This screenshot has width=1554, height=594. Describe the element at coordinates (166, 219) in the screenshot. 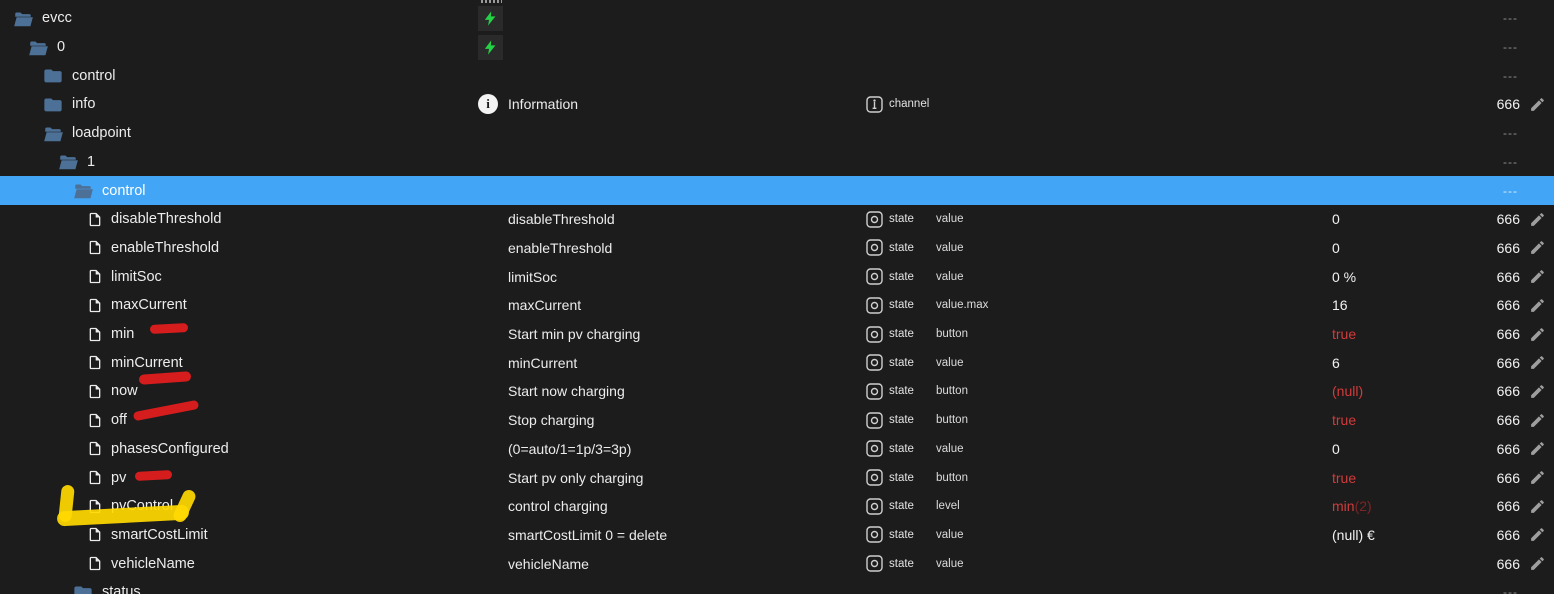

I see `object-name: disableThreshold` at that location.